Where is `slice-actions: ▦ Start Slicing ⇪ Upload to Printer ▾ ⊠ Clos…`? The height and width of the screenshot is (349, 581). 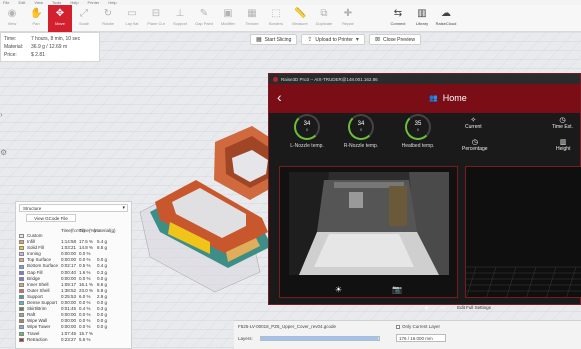 slice-actions: ▦ Start Slicing ⇪ Upload to Printer ▾ ⊠ Clos… is located at coordinates (335, 39).